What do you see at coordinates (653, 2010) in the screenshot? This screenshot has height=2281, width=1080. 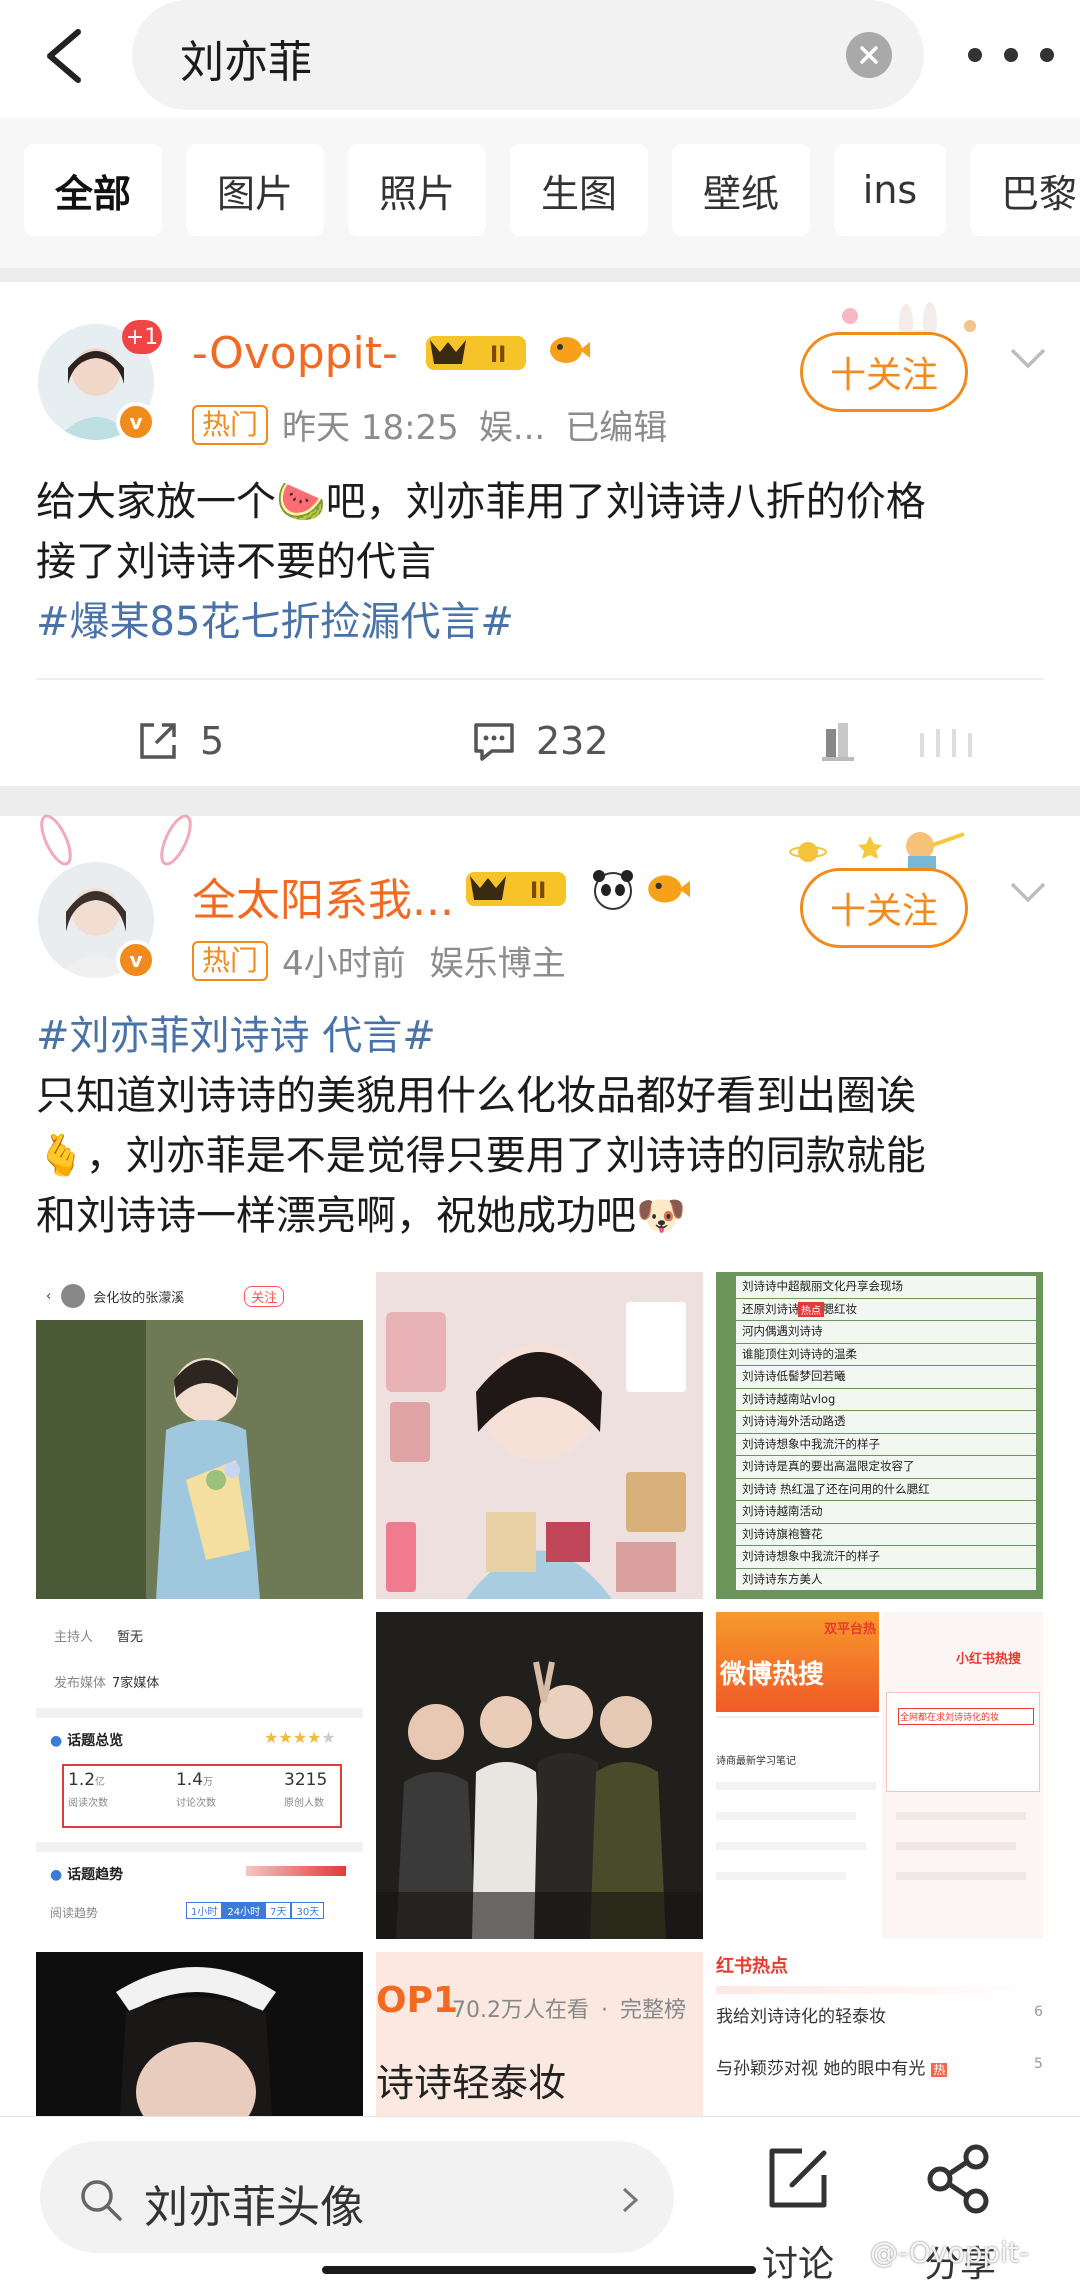 I see `full-list-link: 完整榜` at bounding box center [653, 2010].